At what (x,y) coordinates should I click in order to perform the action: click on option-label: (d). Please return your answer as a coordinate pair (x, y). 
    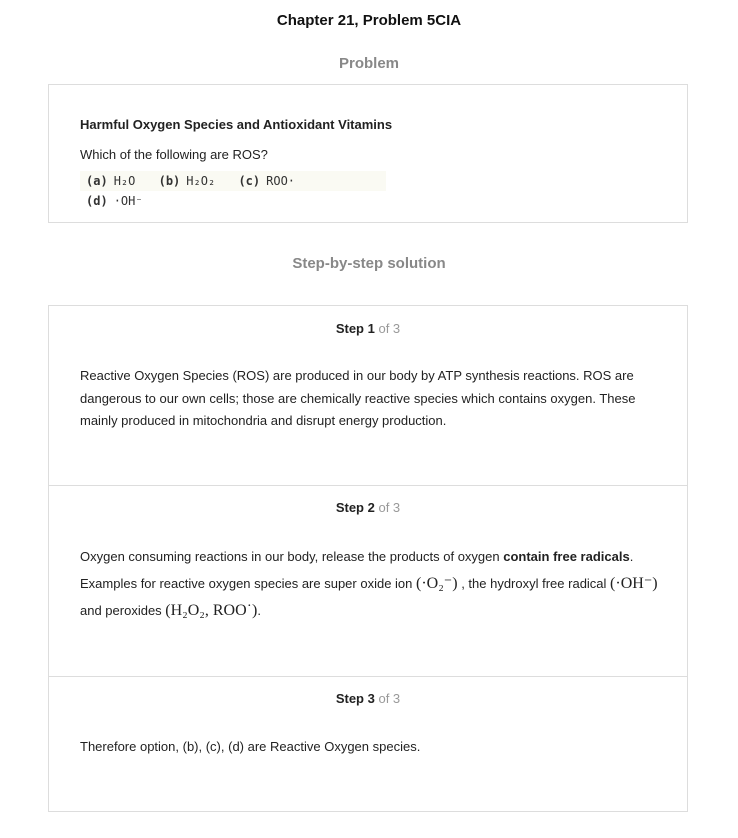
    Looking at the image, I should click on (97, 201).